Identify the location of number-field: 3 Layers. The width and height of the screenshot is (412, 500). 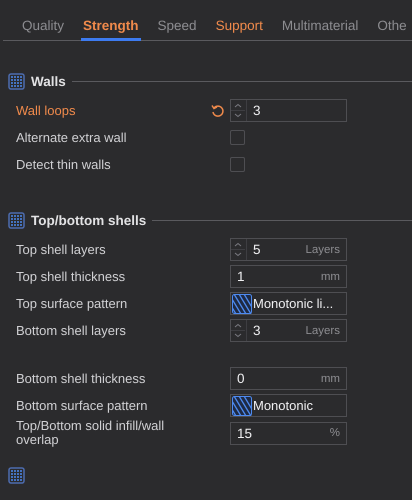
(288, 330).